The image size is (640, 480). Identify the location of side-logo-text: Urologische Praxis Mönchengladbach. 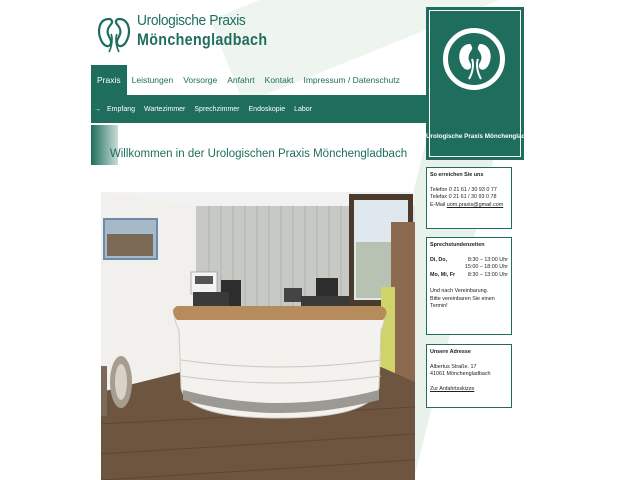
(483, 136).